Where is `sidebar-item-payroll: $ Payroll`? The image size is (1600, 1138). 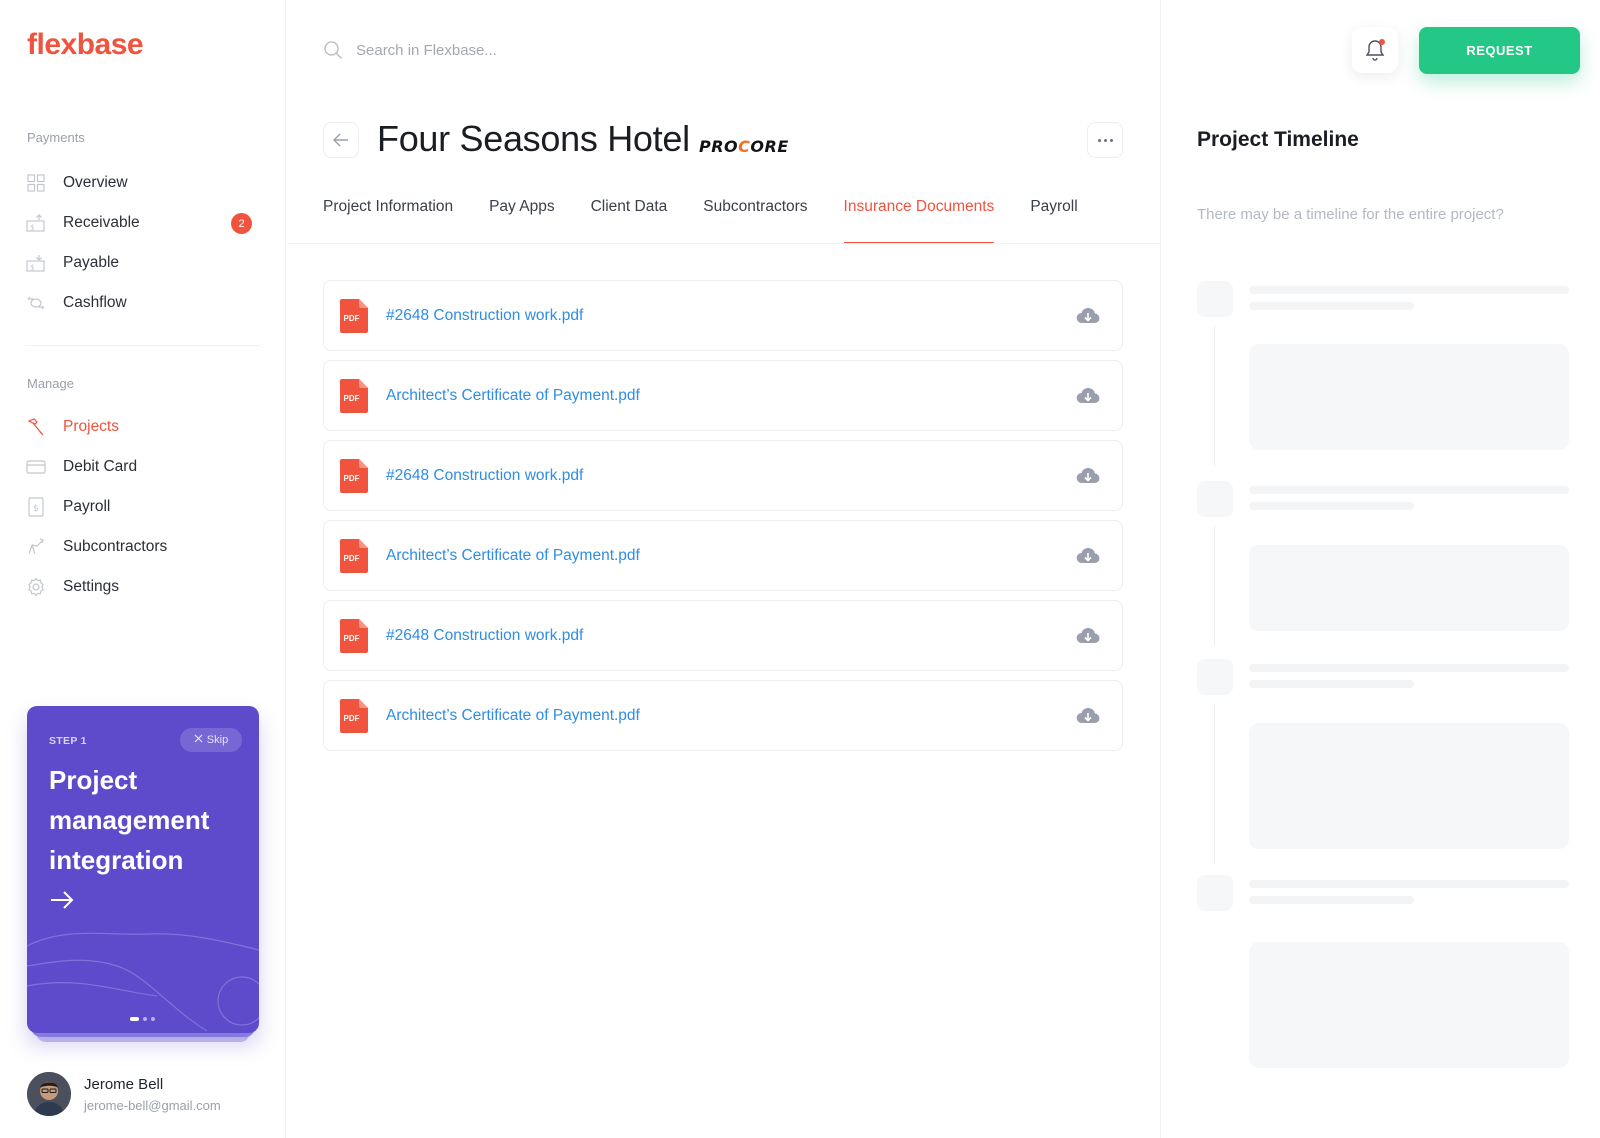 sidebar-item-payroll: $ Payroll is located at coordinates (143, 507).